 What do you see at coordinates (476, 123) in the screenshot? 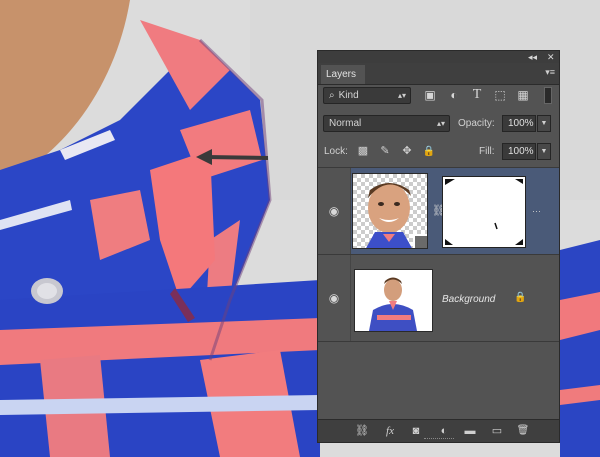
I see `opacity-label: Opacity:` at bounding box center [476, 123].